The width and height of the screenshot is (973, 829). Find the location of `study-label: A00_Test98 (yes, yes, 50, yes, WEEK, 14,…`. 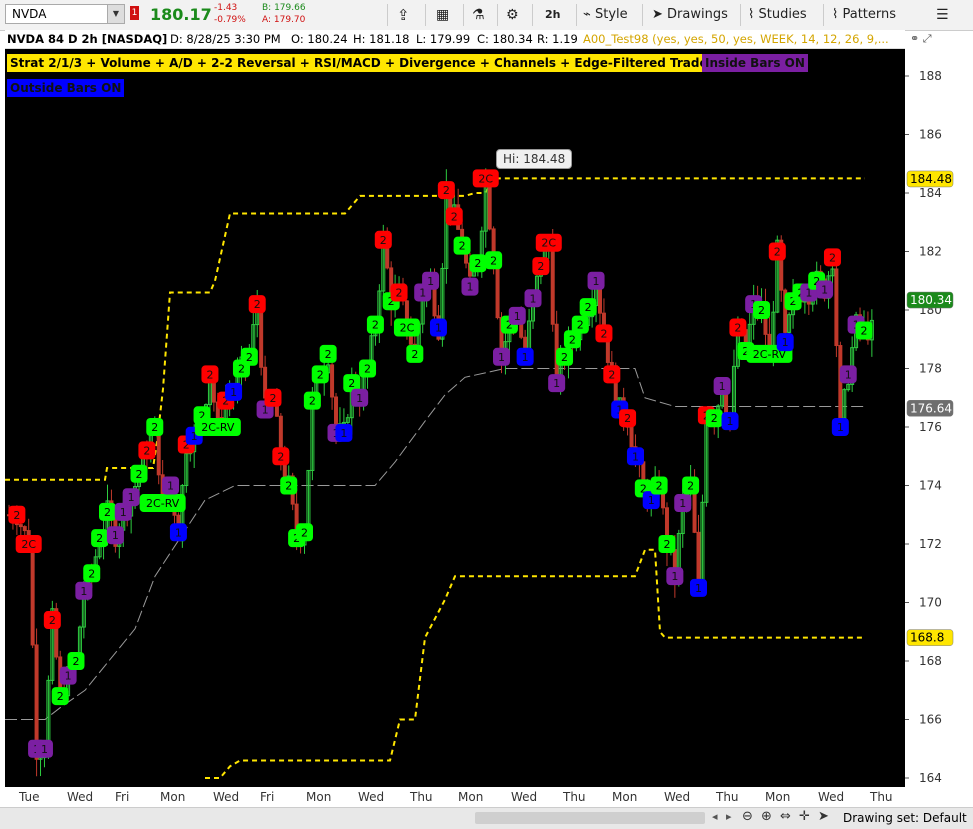

study-label: A00_Test98 (yes, yes, 50, yes, WEEK, 14,… is located at coordinates (736, 39).